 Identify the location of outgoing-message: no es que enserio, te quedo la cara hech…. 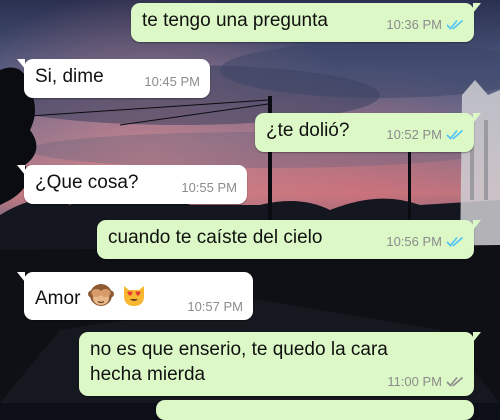
(280, 364).